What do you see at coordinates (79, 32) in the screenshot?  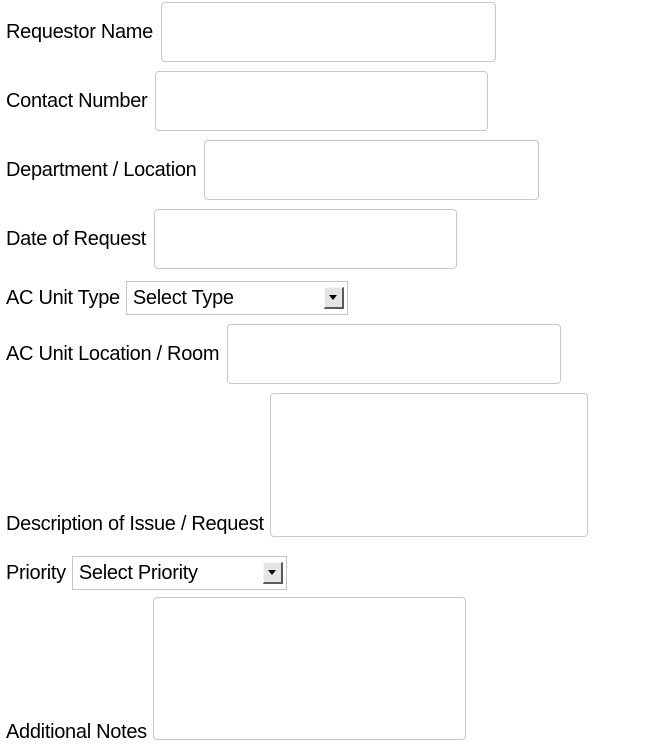 I see `requestor-name-label: Requestor Name` at bounding box center [79, 32].